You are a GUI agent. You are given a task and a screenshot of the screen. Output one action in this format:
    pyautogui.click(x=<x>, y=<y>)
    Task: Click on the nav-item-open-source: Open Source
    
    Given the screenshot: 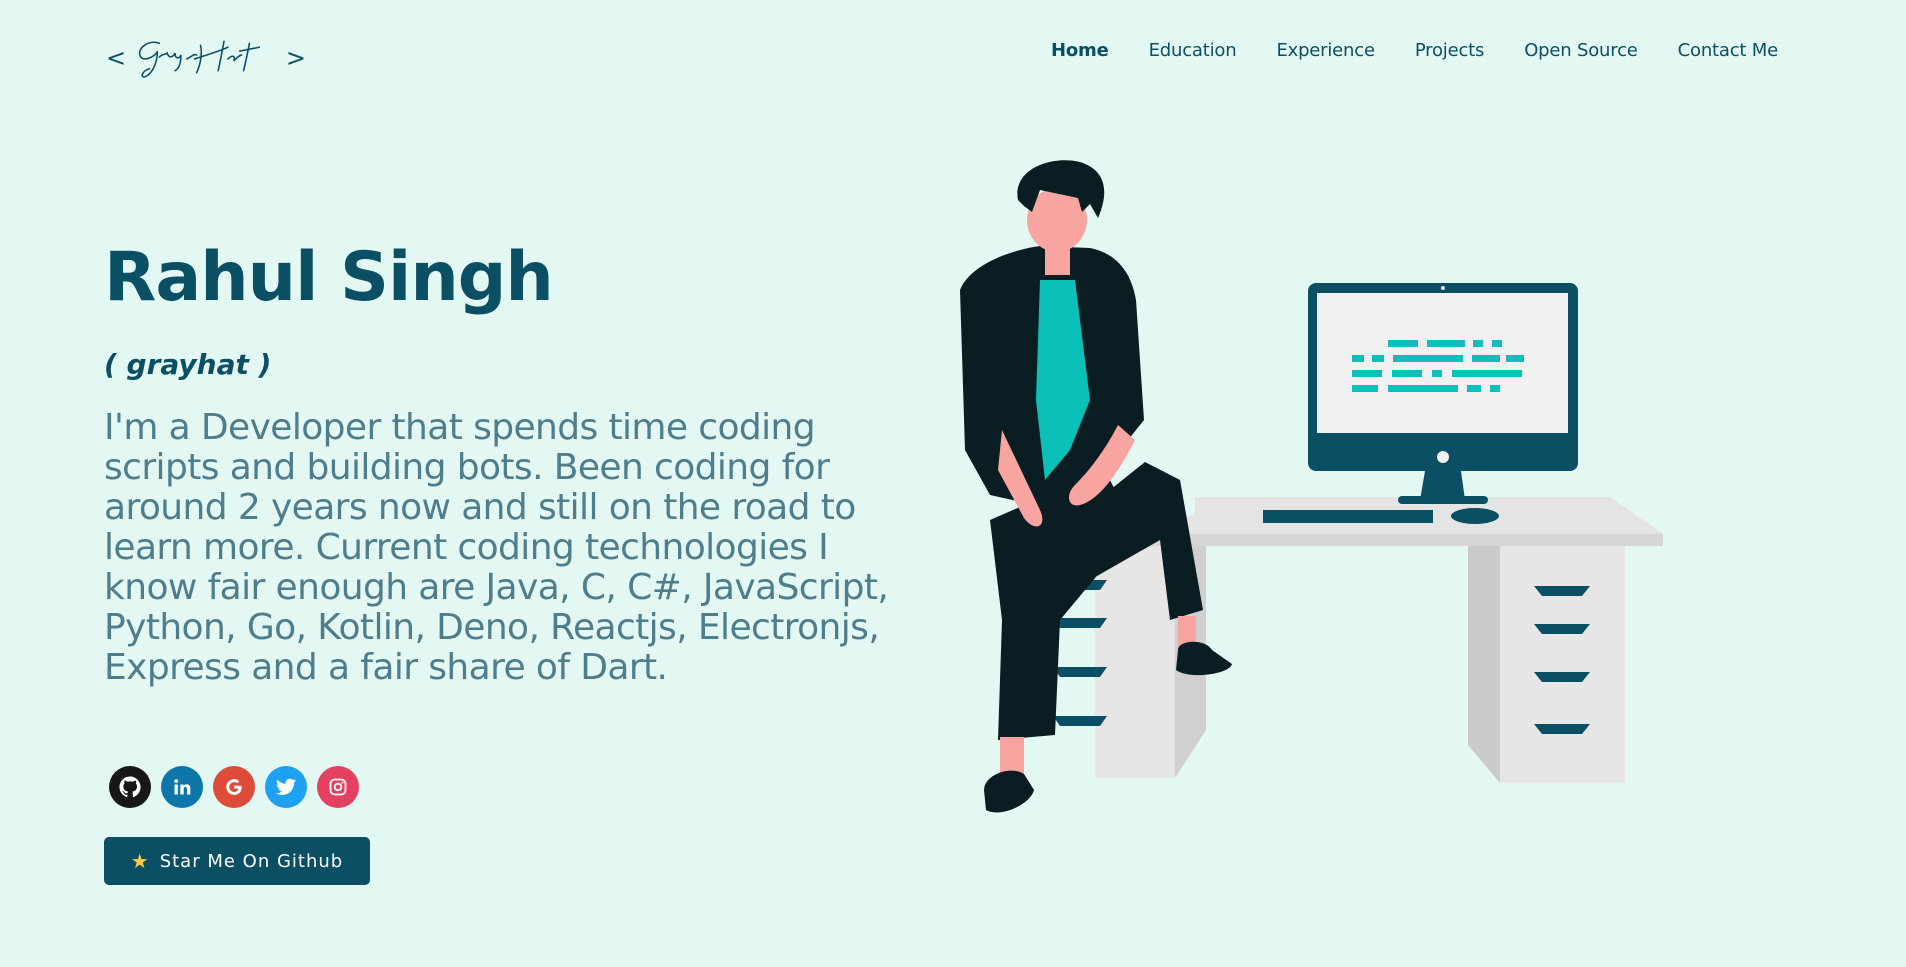 What is the action you would take?
    pyautogui.click(x=1581, y=50)
    